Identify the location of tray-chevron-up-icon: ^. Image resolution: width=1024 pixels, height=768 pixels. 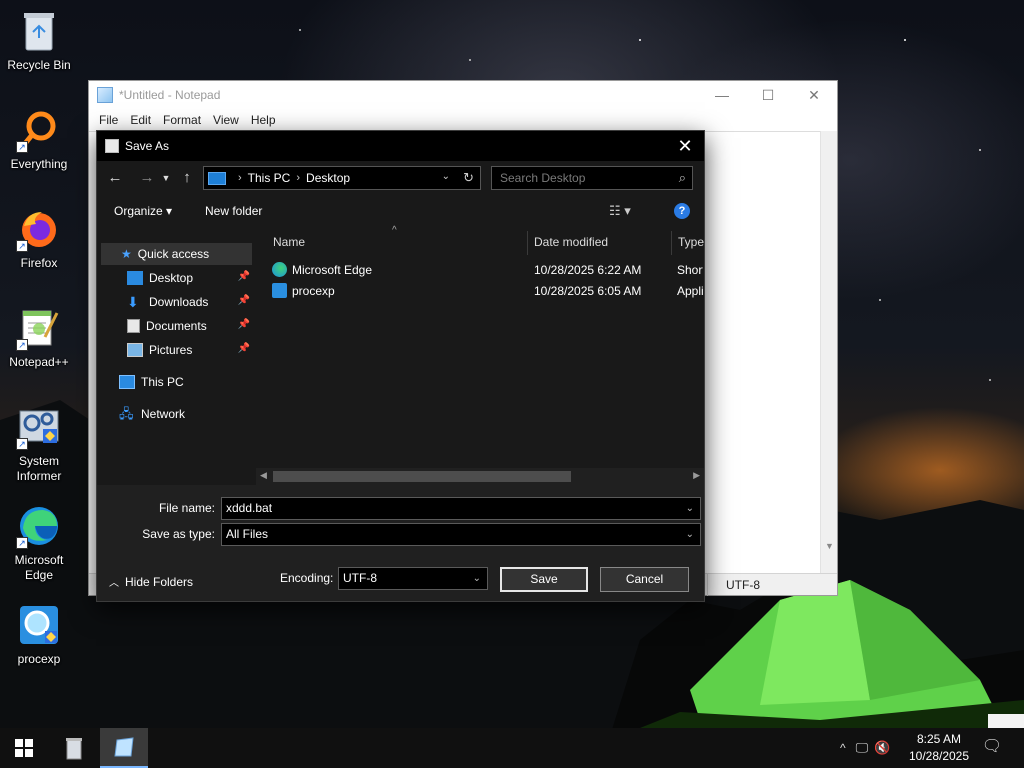
(843, 748).